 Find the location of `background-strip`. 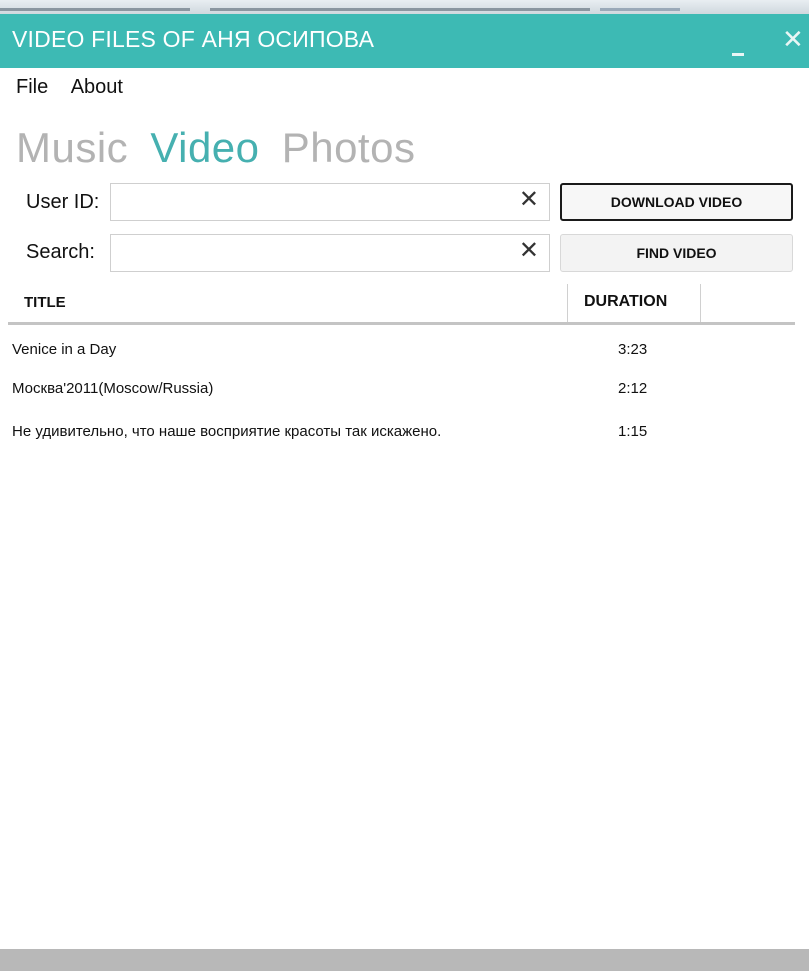

background-strip is located at coordinates (404, 7).